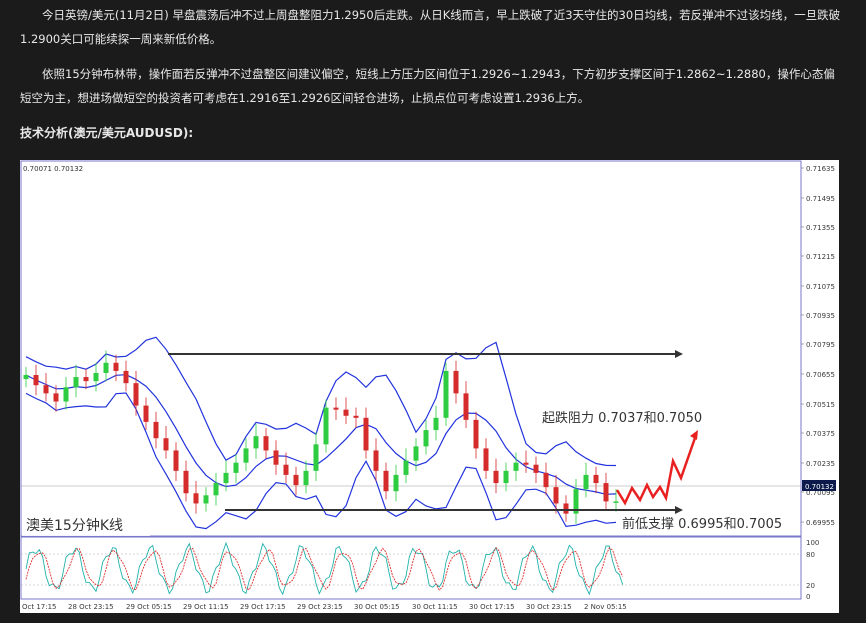 This screenshot has width=866, height=623. I want to click on price-tick-label: 0.71355, so click(820, 228).